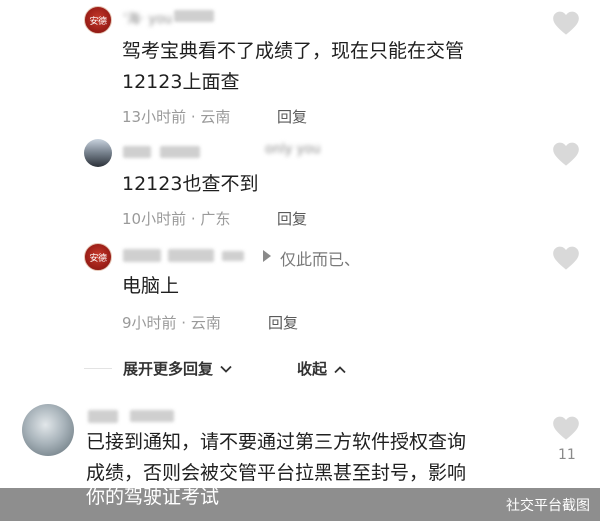 Image resolution: width=600 pixels, height=521 pixels. I want to click on collapse-replies-button: 收起, so click(321, 368).